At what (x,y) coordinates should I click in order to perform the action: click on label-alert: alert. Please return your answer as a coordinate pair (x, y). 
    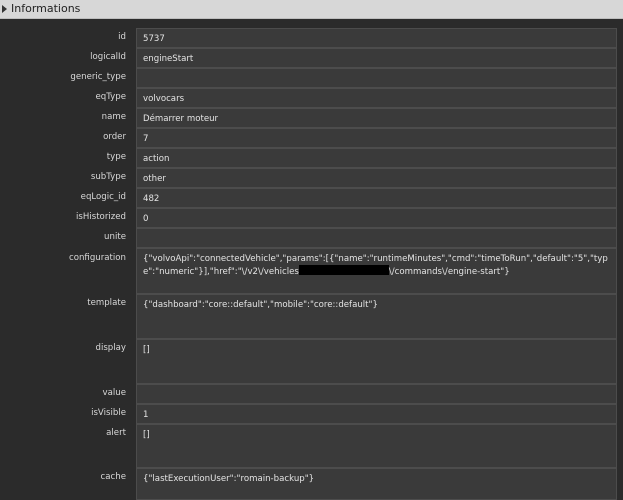
    Looking at the image, I should click on (116, 433).